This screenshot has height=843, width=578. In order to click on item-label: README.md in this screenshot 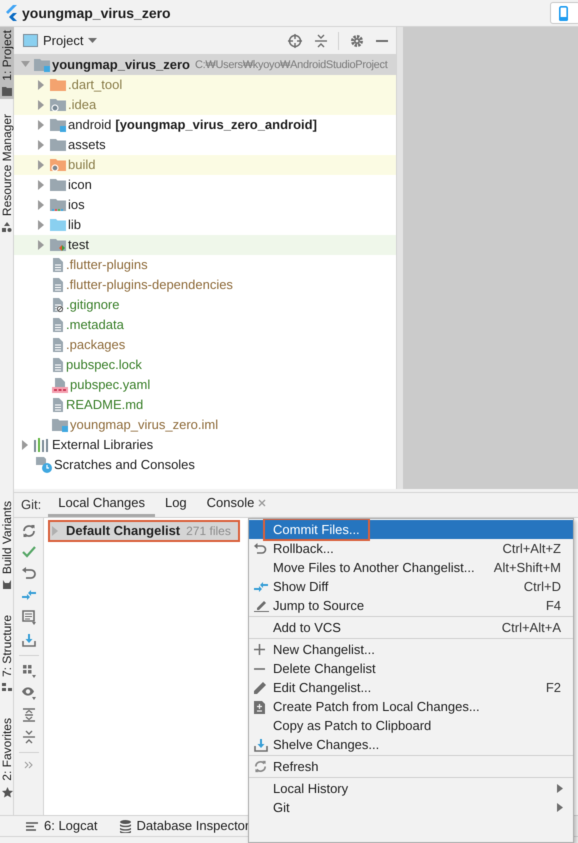, I will do `click(105, 405)`.